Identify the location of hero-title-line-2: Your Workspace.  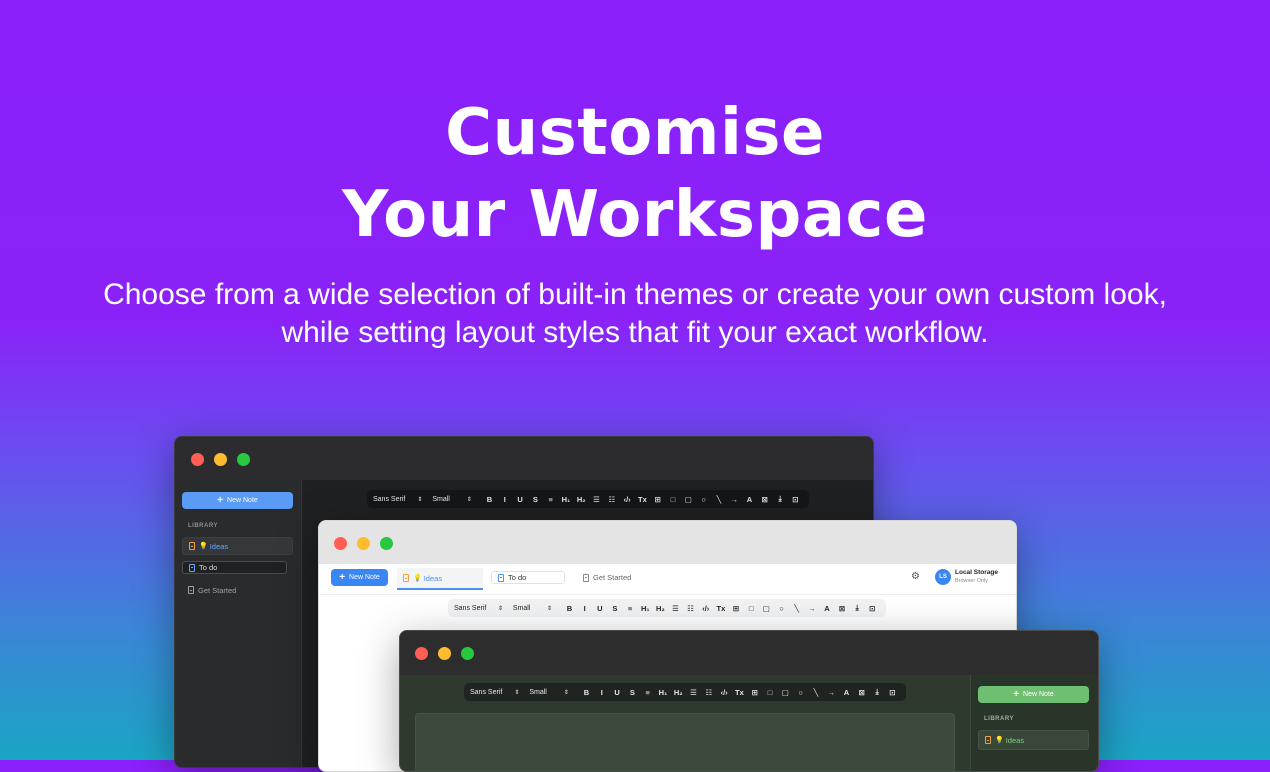
(635, 215).